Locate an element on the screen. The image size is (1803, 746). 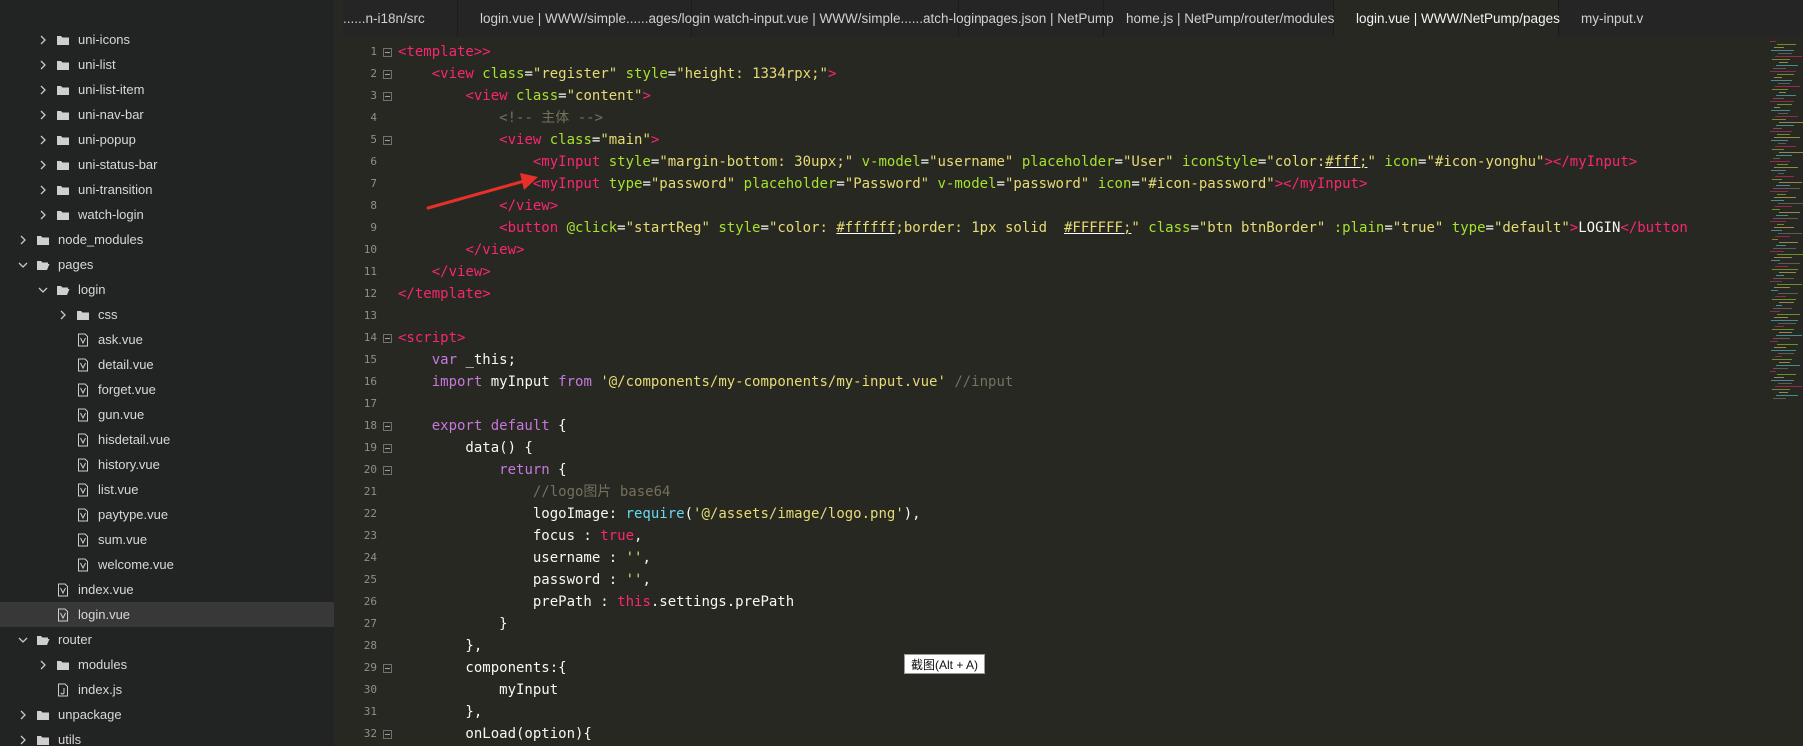
code-line: password : '', is located at coordinates (524, 580).